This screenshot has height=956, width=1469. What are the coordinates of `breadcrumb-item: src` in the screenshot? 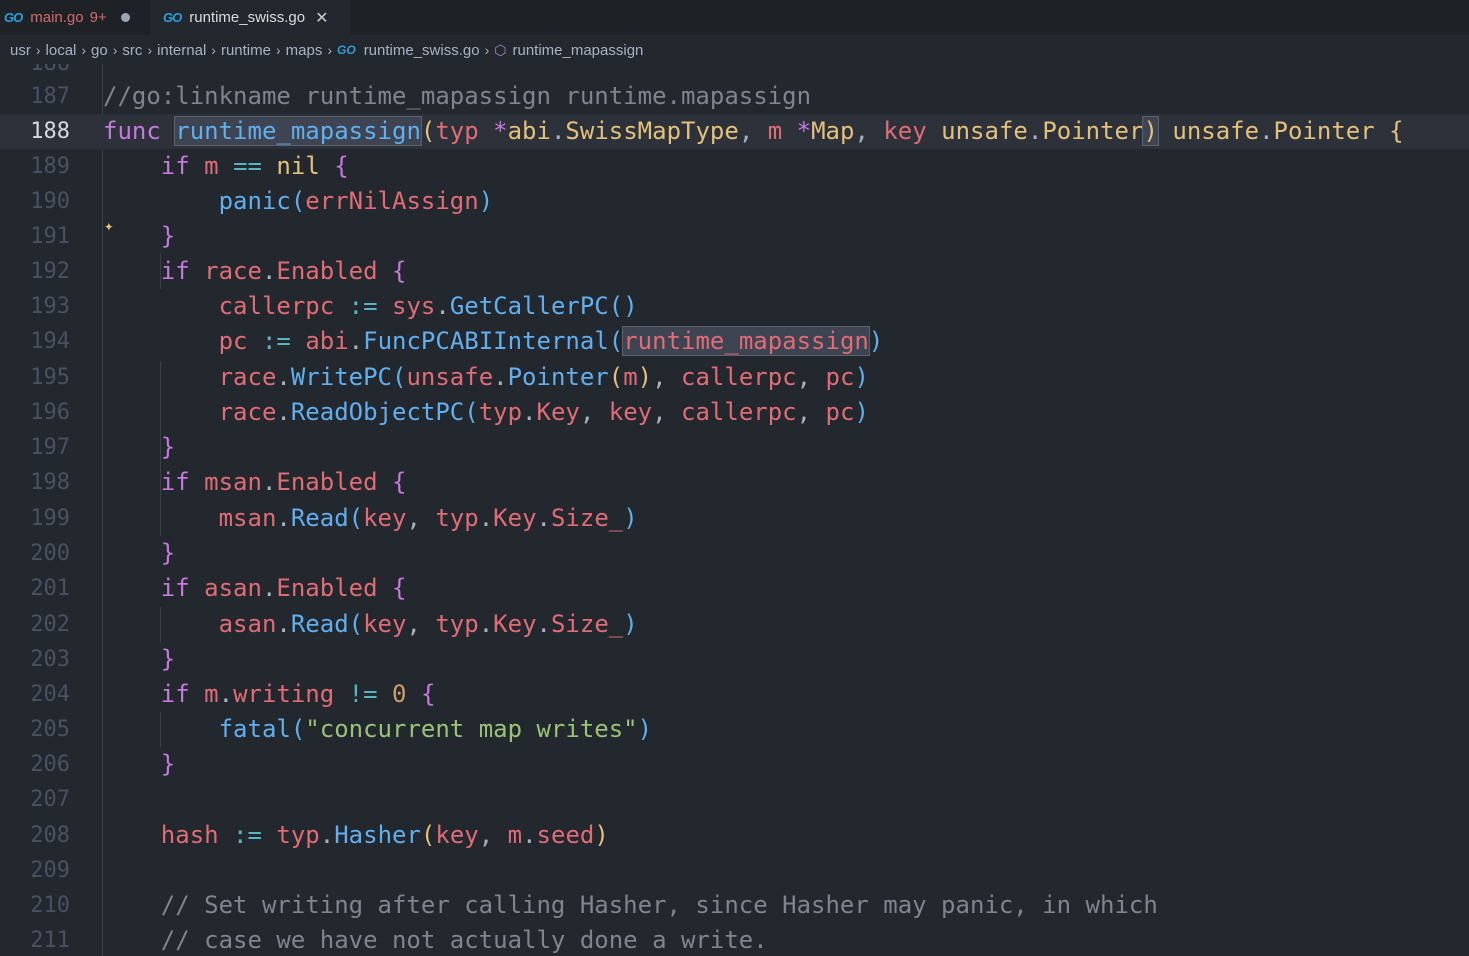 It's located at (132, 50).